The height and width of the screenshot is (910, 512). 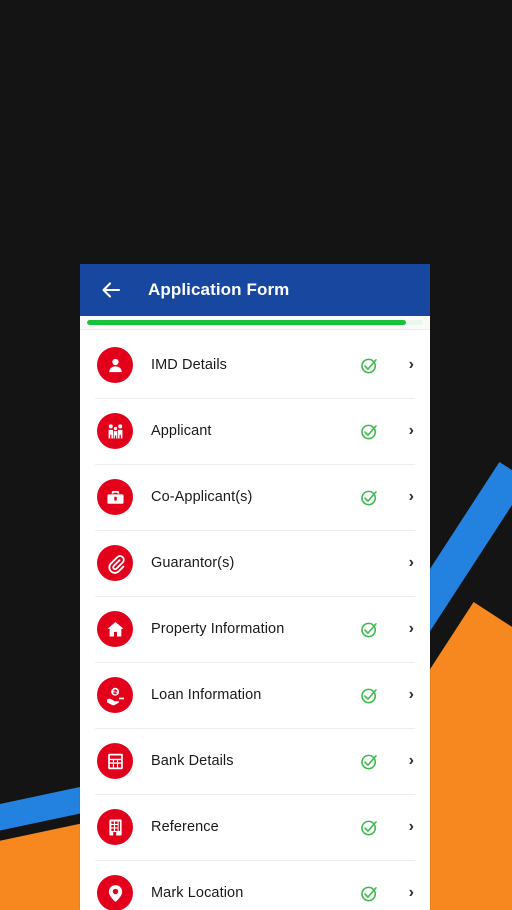 I want to click on app-bar: Application Form, so click(x=255, y=290).